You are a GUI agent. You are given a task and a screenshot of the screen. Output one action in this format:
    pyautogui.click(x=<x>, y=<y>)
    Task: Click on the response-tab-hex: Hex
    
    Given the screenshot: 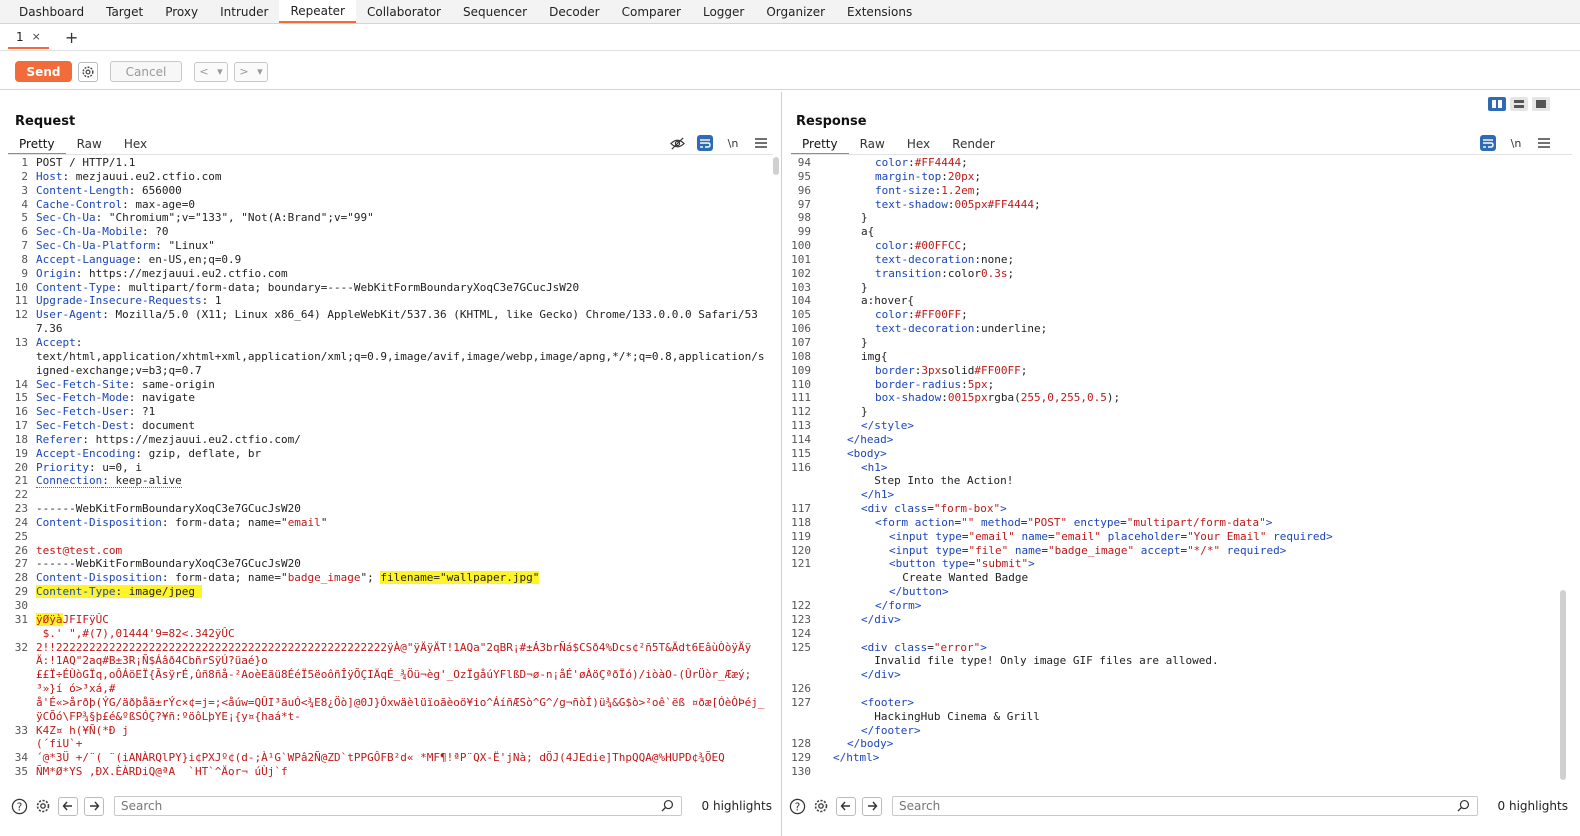 What is the action you would take?
    pyautogui.click(x=918, y=145)
    